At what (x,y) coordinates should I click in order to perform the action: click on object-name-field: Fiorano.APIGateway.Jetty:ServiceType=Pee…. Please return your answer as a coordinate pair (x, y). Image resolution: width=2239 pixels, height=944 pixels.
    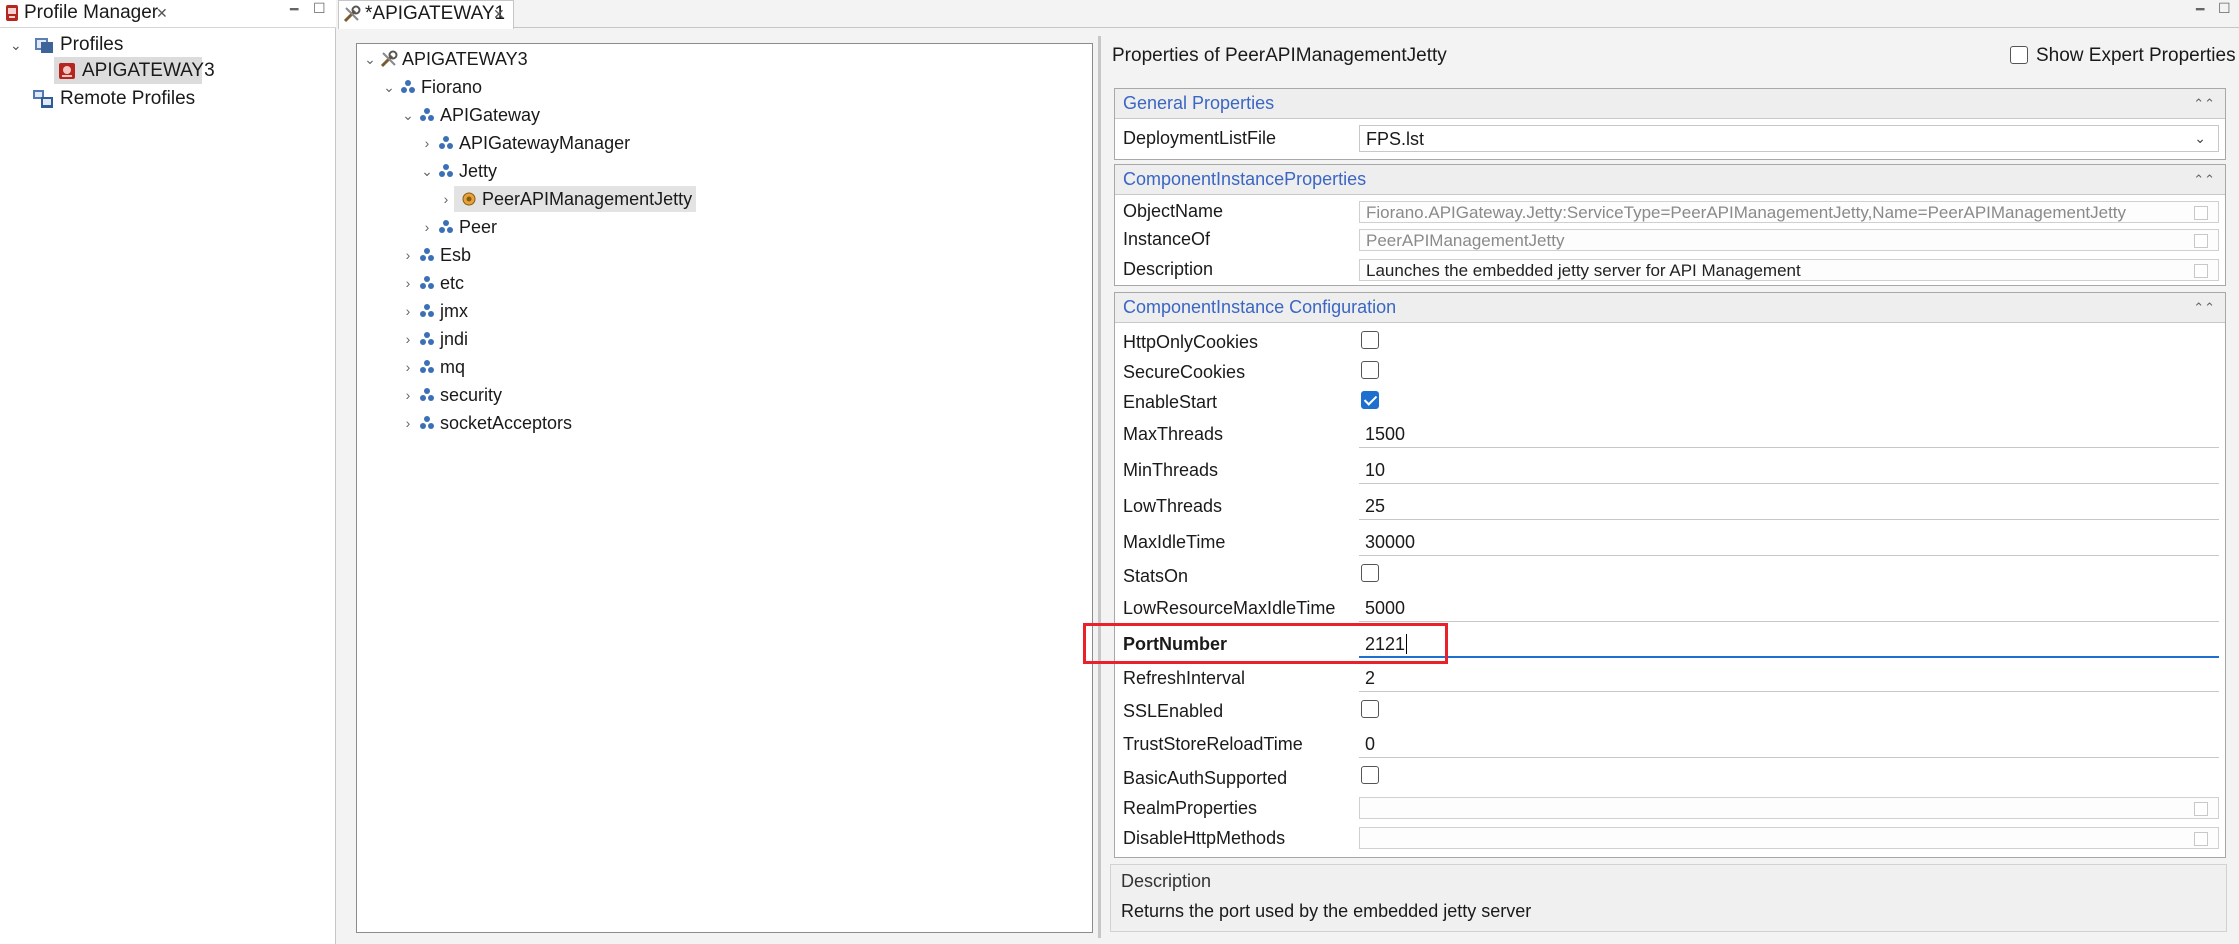
    Looking at the image, I should click on (1789, 212).